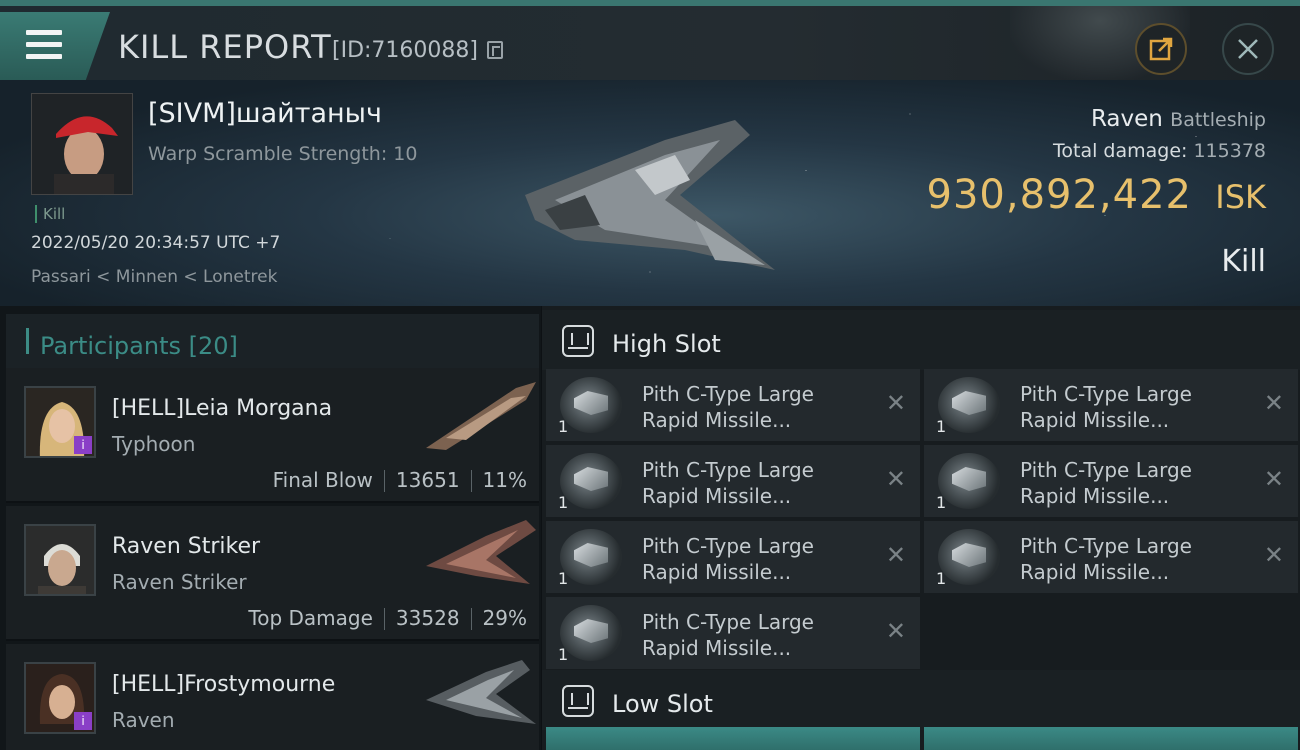 This screenshot has width=1300, height=750. I want to click on victim-ship: Raven Battleship, so click(1178, 119).